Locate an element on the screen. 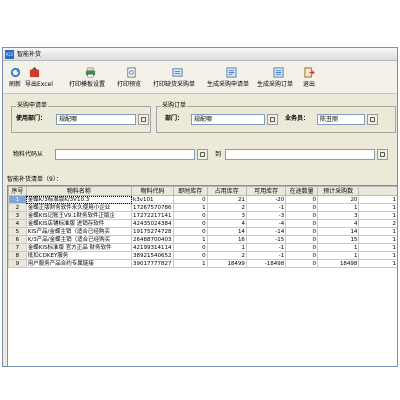 This screenshot has height=400, width=400. cell-material-name: 用户服务产品合约专属链接 is located at coordinates (79, 263).